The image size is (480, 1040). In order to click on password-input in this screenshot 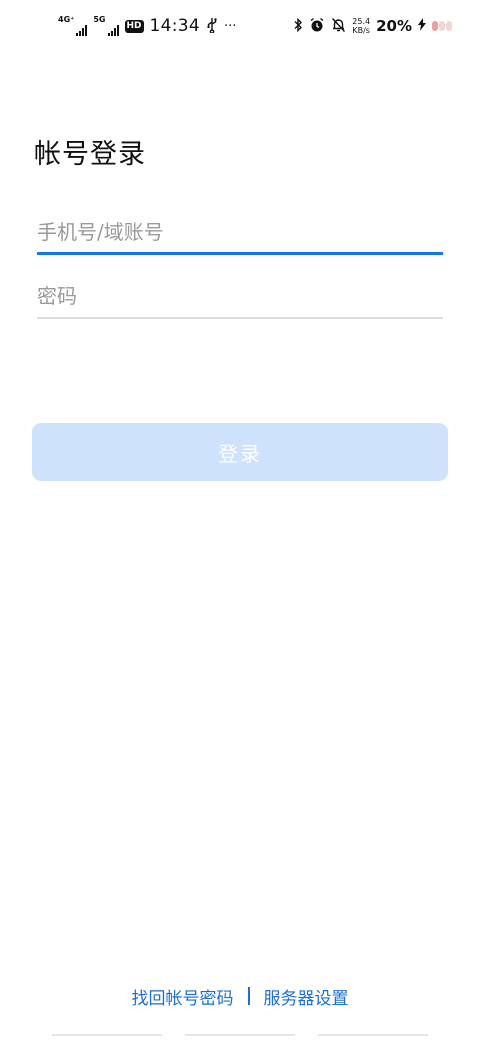, I will do `click(240, 296)`.